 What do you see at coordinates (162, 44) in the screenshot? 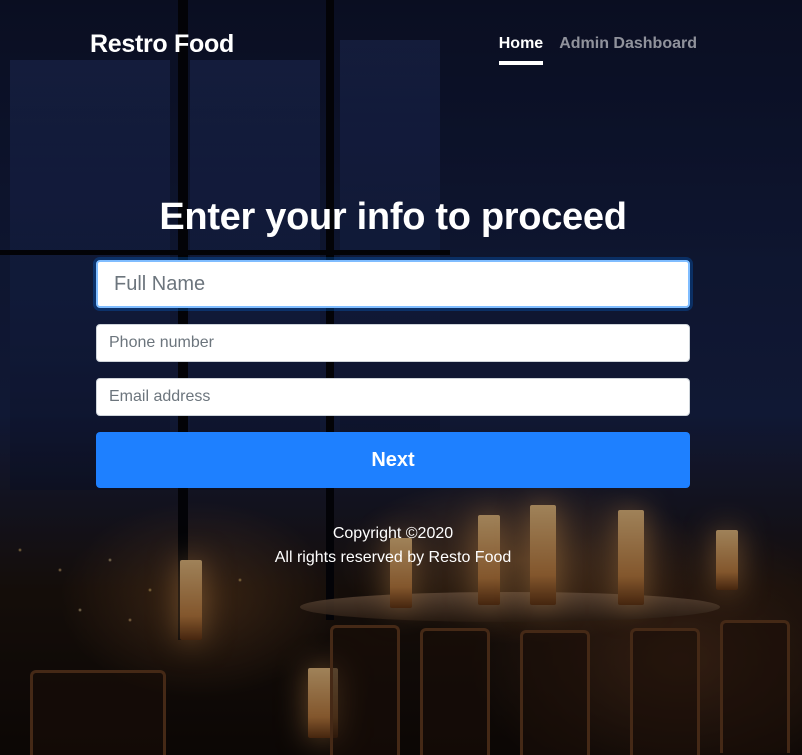
I see `brand-logo: Restro Food` at bounding box center [162, 44].